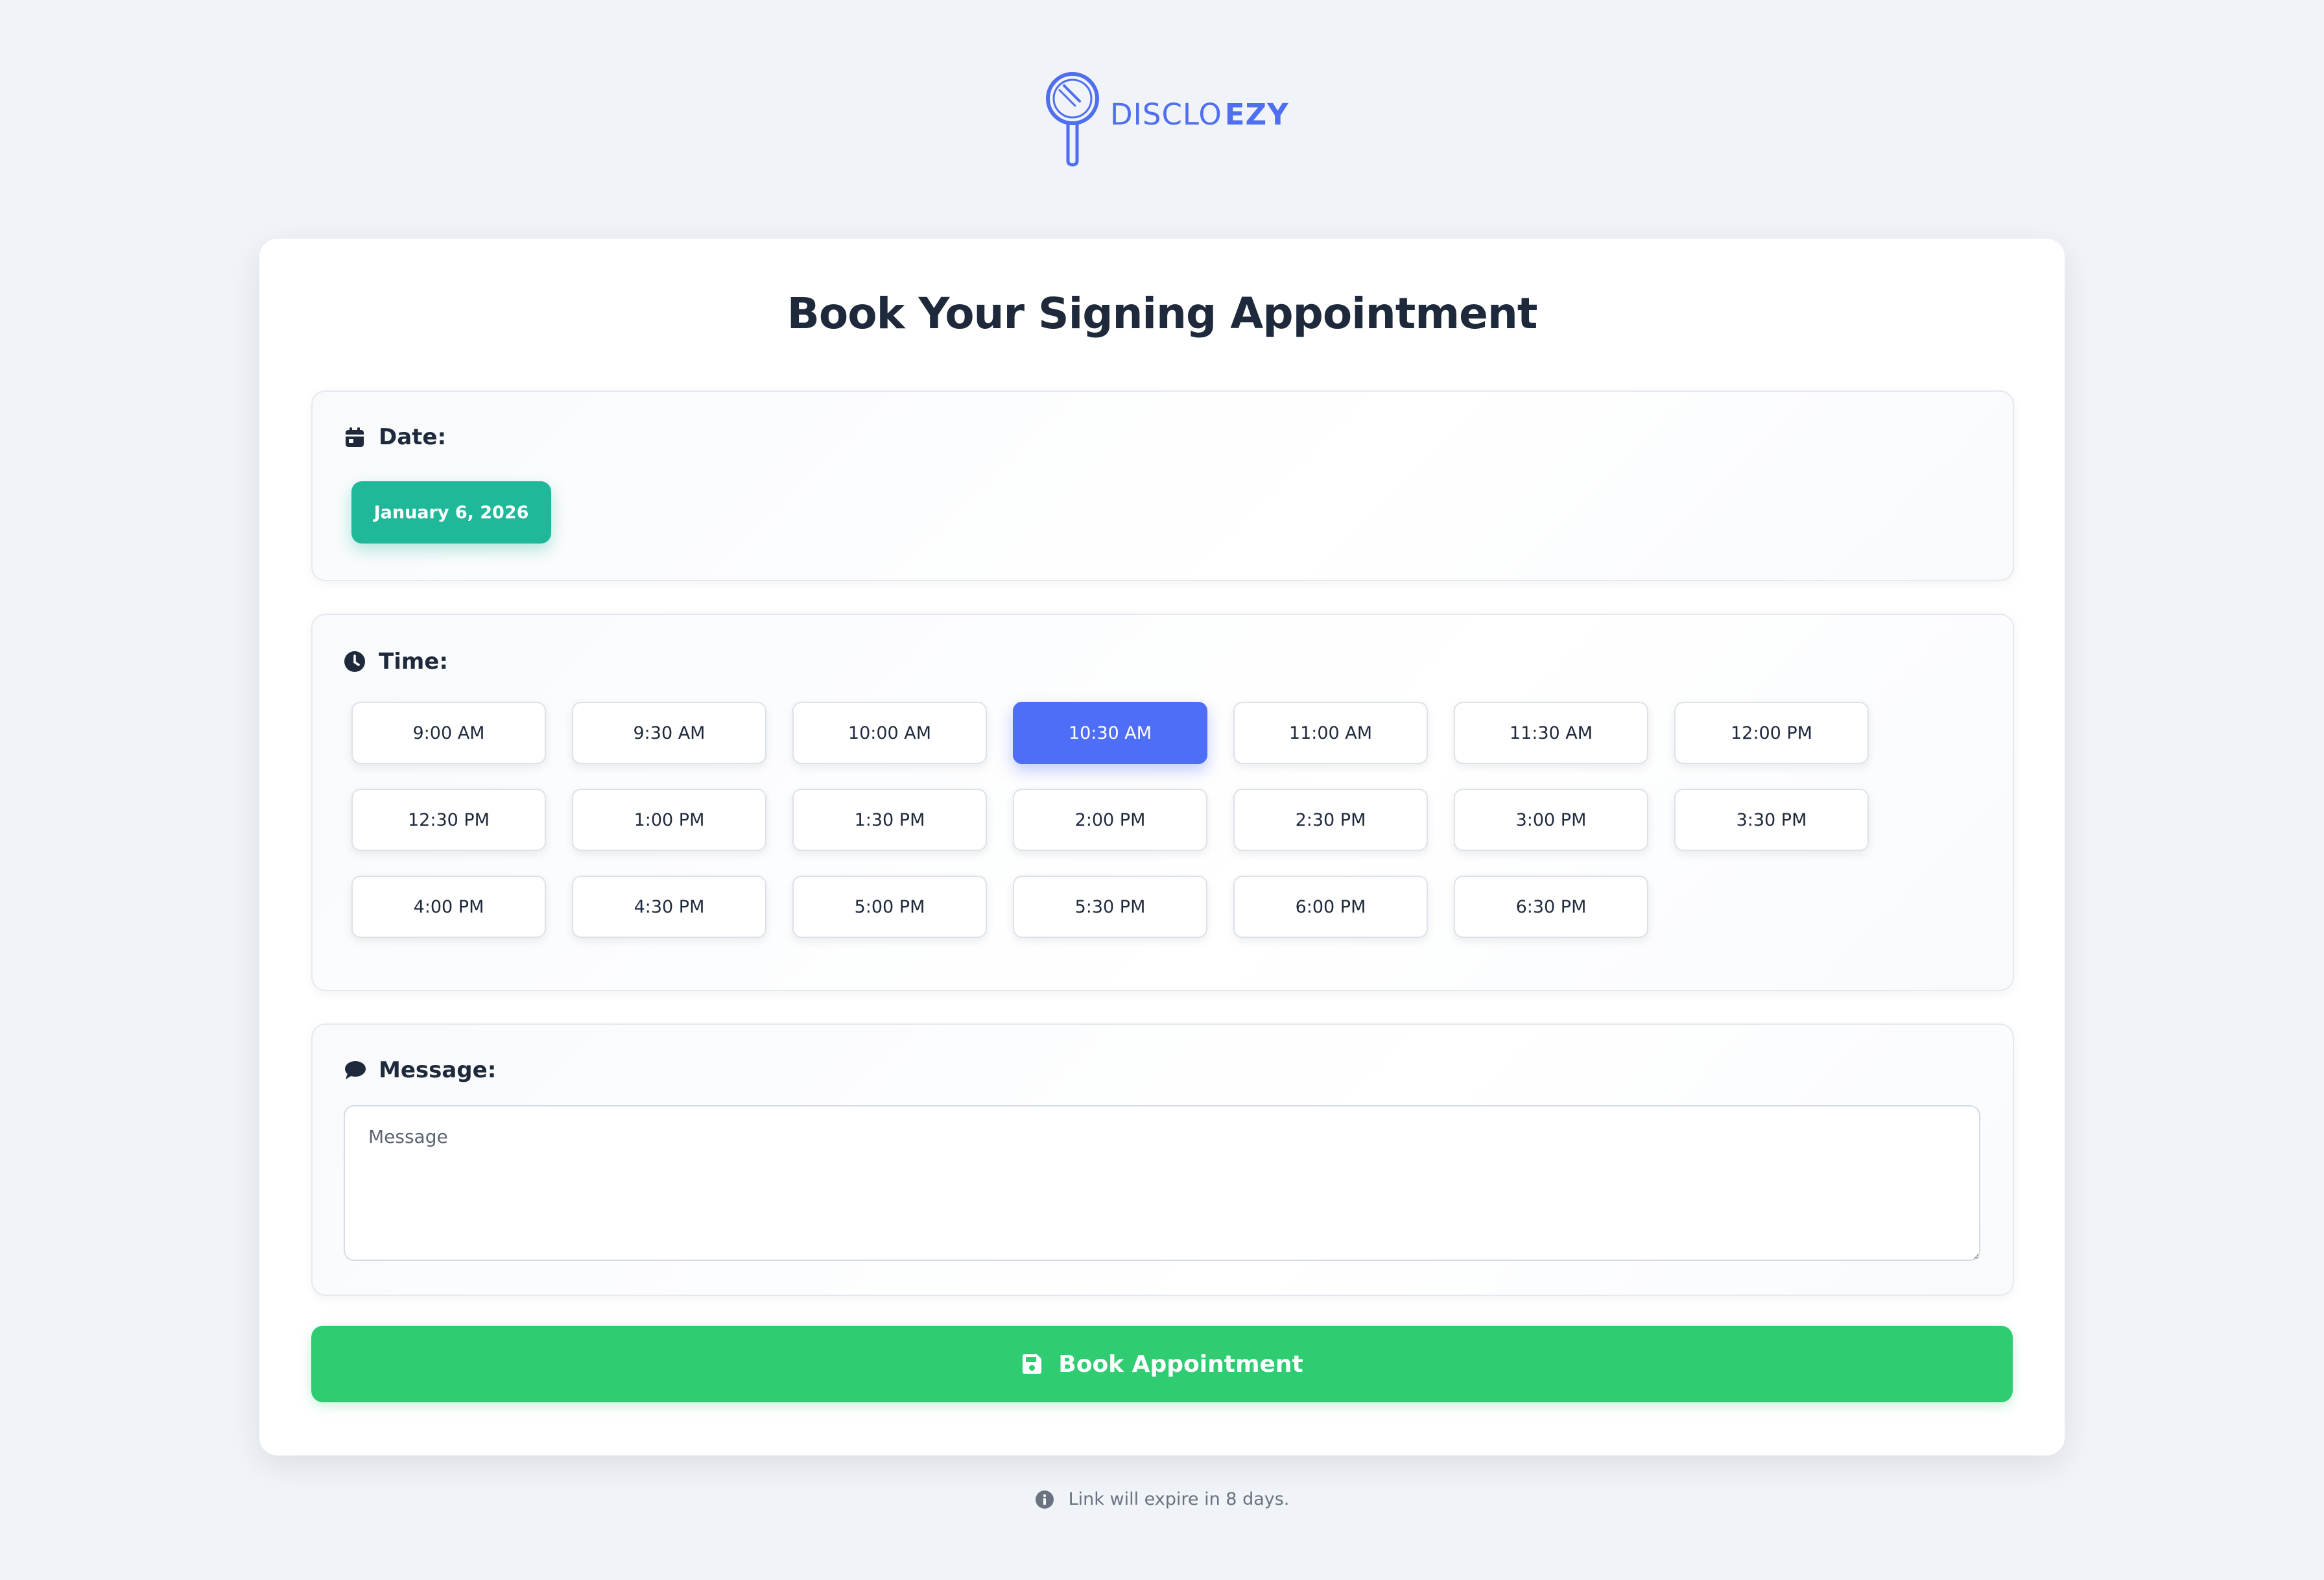 This screenshot has height=1580, width=2324. What do you see at coordinates (669, 820) in the screenshot?
I see `time-slot-button: 1:00 PM` at bounding box center [669, 820].